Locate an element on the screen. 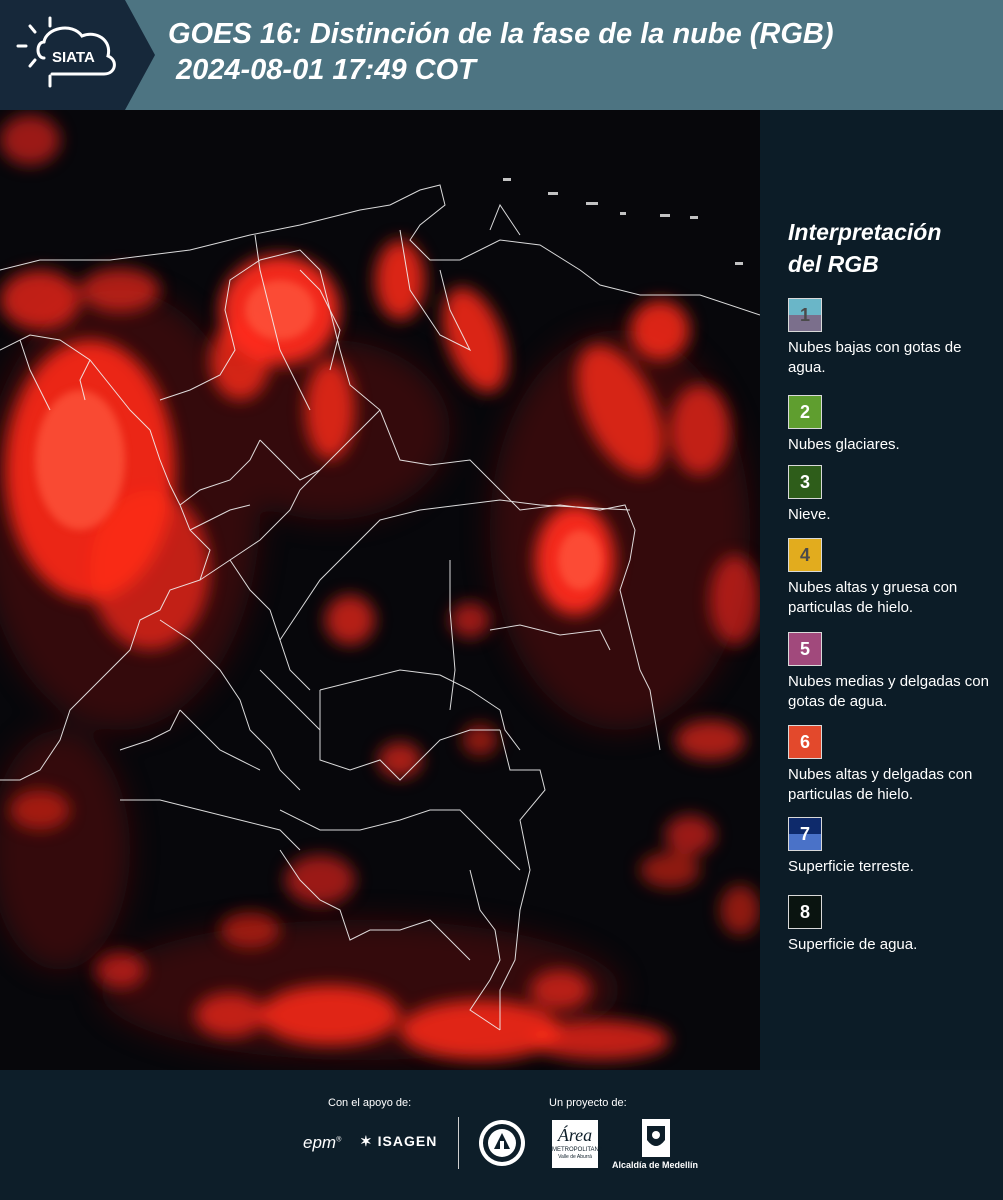 This screenshot has height=1200, width=1003. legend-number: 5 is located at coordinates (804, 648).